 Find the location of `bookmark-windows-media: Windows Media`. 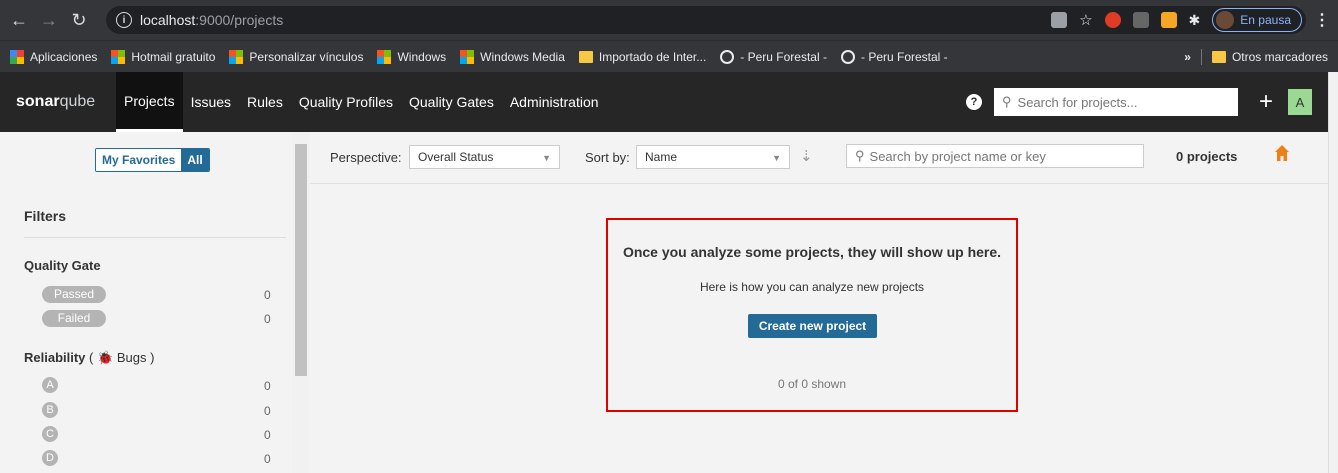

bookmark-windows-media: Windows Media is located at coordinates (512, 56).